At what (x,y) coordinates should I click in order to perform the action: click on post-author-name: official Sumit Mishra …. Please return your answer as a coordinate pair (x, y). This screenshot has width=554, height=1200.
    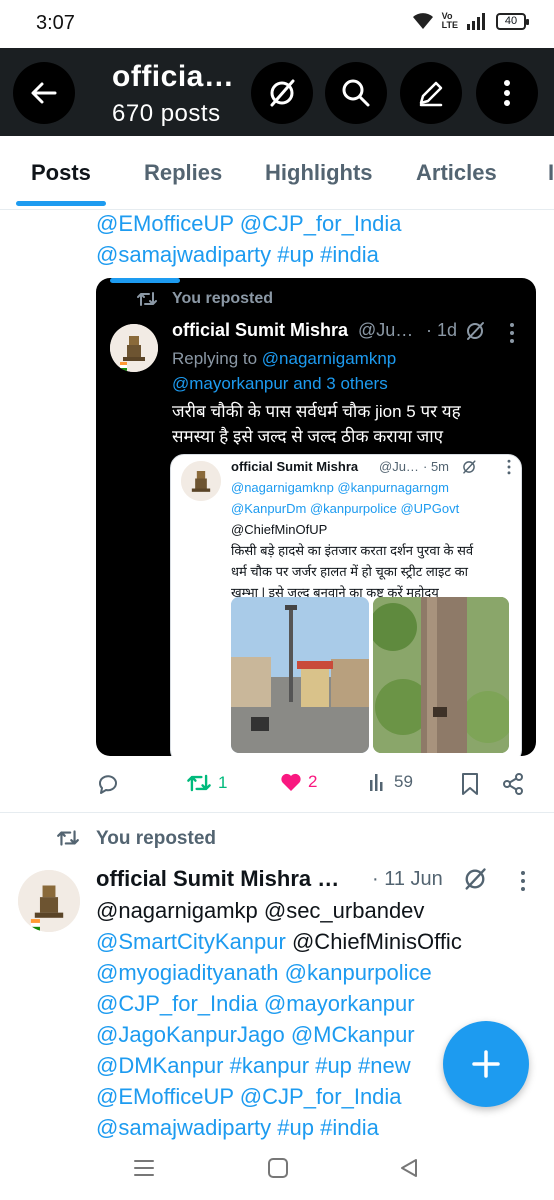
    Looking at the image, I should click on (217, 879).